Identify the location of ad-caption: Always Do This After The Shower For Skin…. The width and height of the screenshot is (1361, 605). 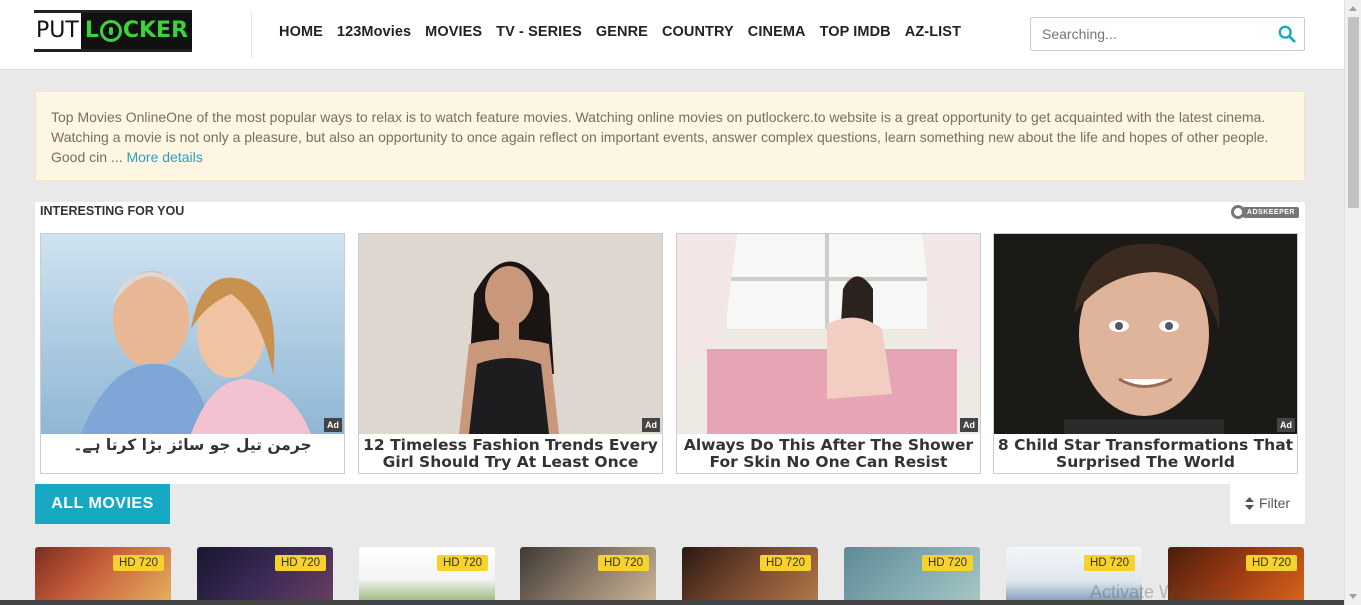
(828, 454).